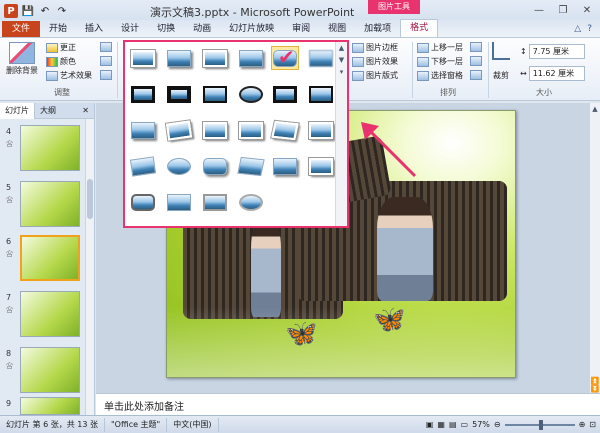  Describe the element at coordinates (285, 130) in the screenshot. I see `style-rotated-frame` at that location.